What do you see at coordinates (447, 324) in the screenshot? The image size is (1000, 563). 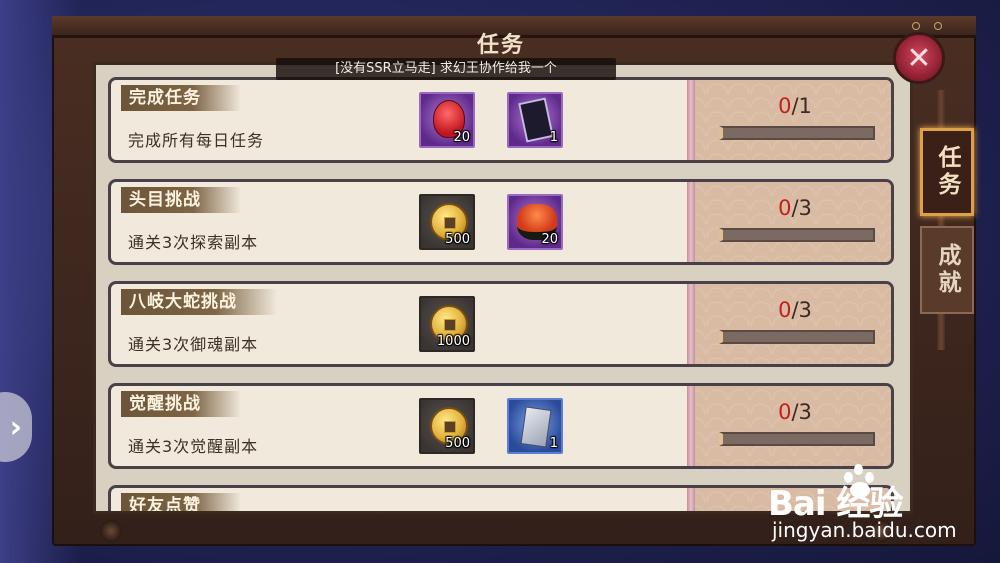 I see `reward-item: 1000` at bounding box center [447, 324].